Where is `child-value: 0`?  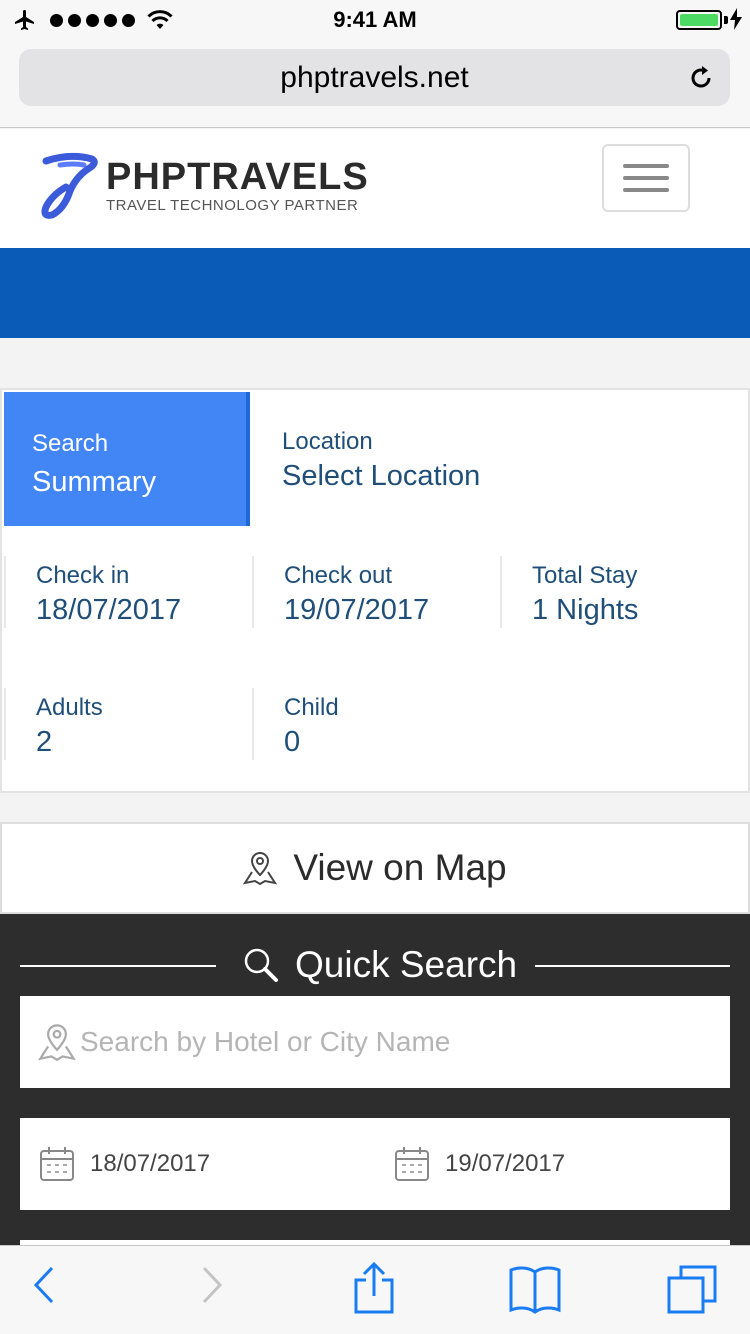
child-value: 0 is located at coordinates (292, 742).